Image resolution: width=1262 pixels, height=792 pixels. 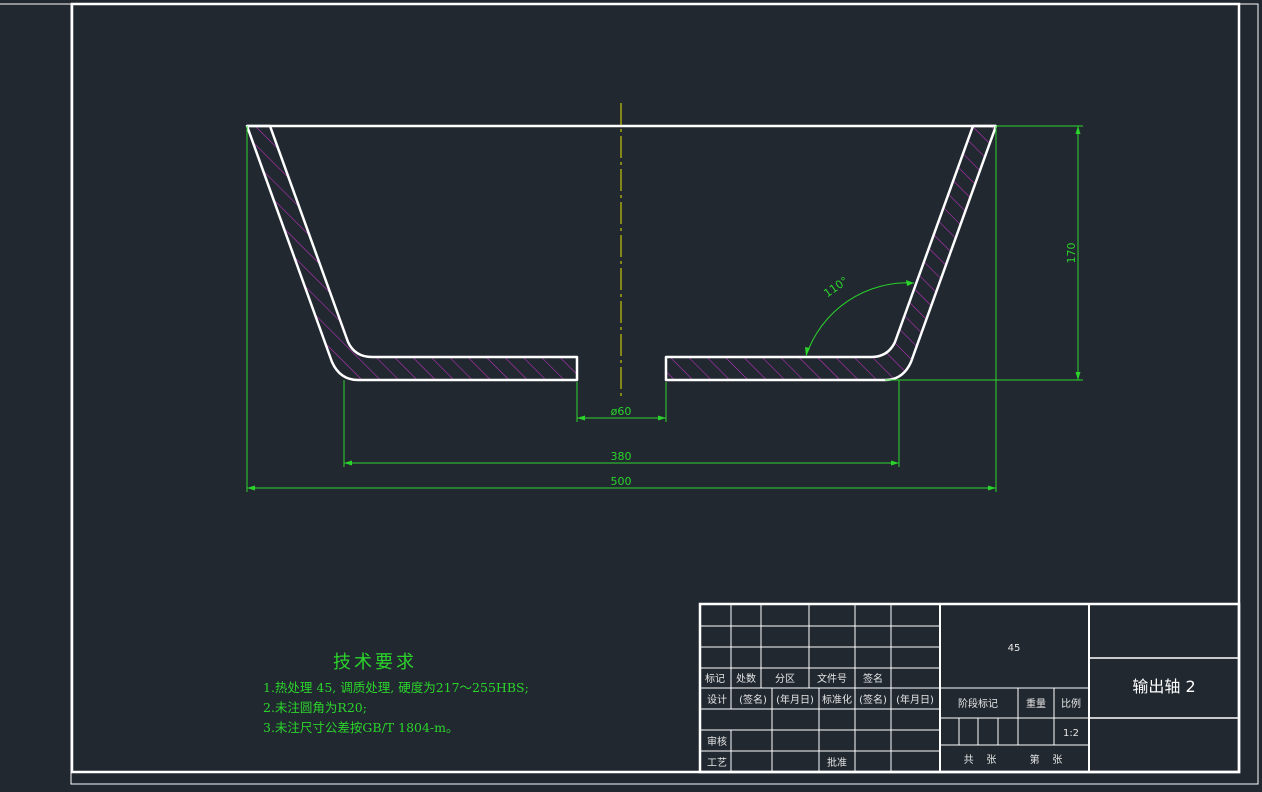 I want to click on requirement-1: 1.热处理 45, 调质处理, 硬度为217～255HBS;, so click(x=396, y=687).